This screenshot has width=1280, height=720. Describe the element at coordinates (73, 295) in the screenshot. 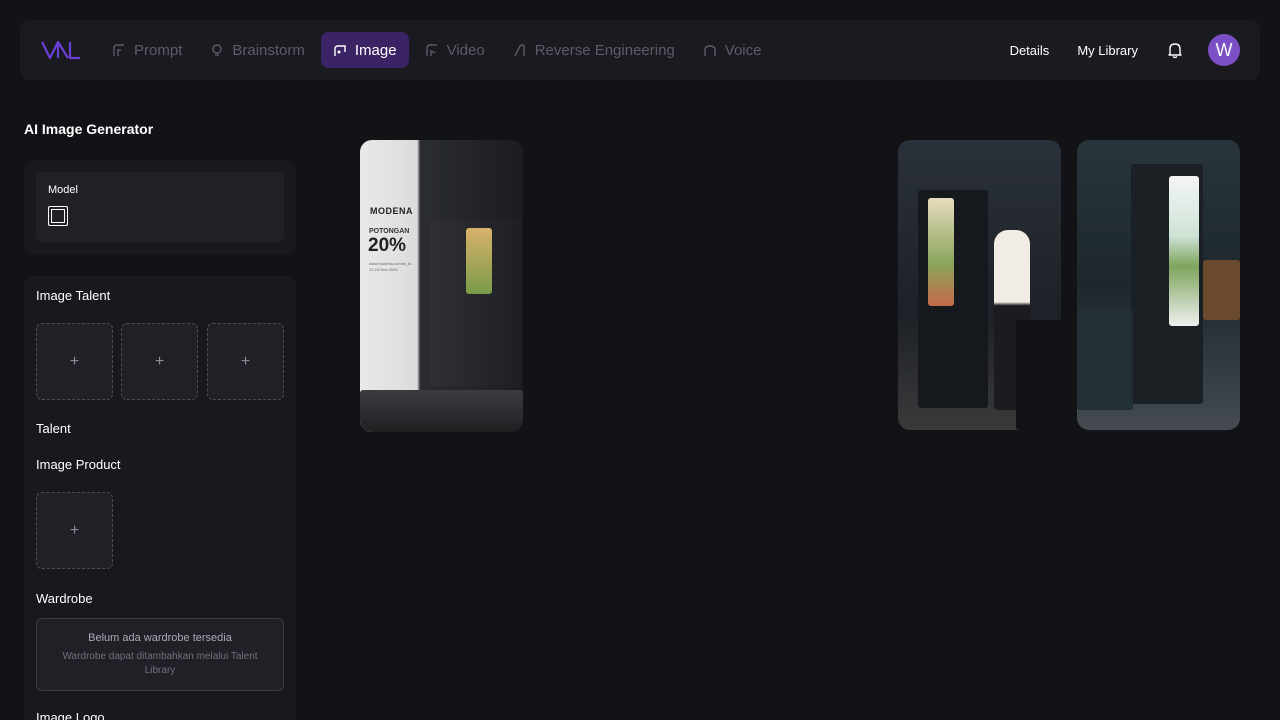

I see `image-talent-label: Image Talent` at that location.